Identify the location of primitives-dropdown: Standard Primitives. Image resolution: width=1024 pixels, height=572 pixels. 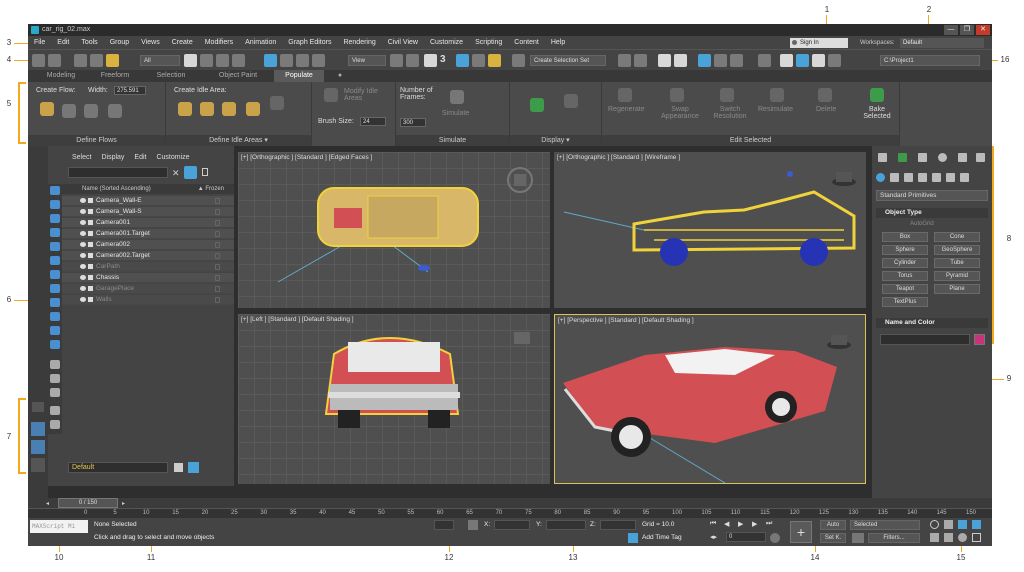
(932, 195).